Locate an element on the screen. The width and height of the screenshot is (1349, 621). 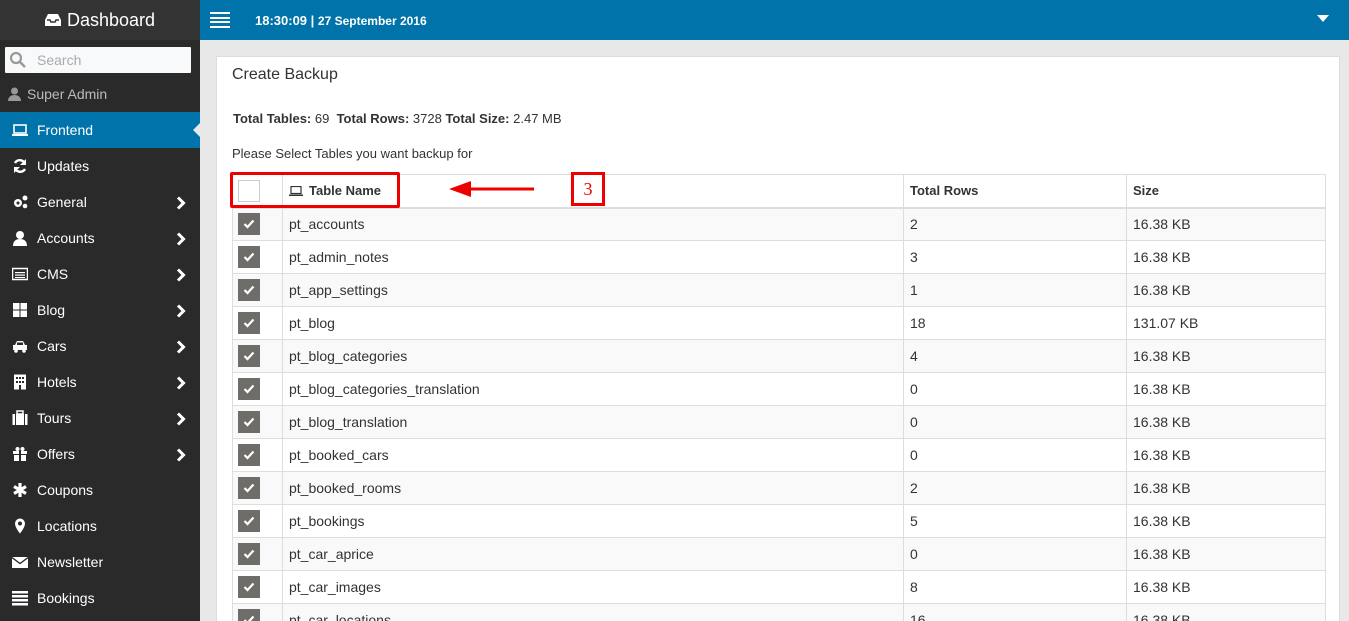
cell-total-rows: 1 is located at coordinates (1015, 290).